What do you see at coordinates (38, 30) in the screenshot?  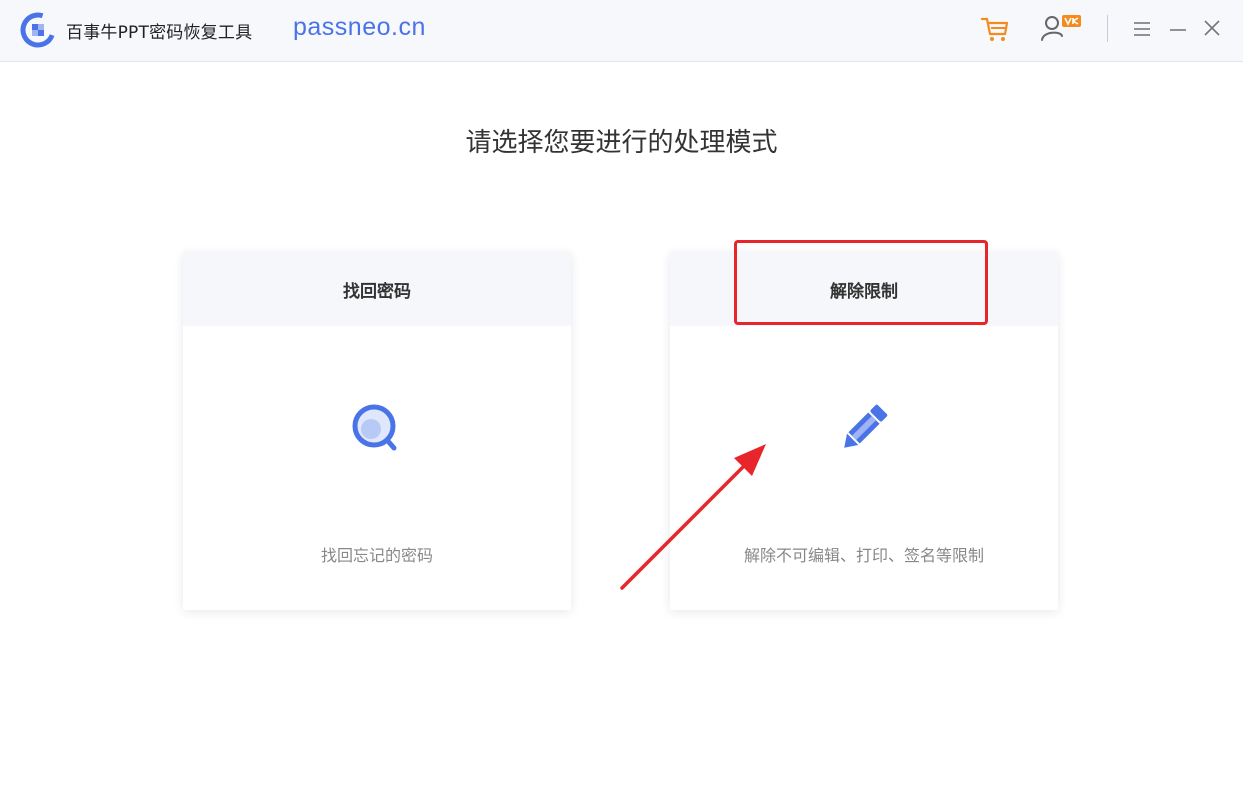 I see `app-logo-icon` at bounding box center [38, 30].